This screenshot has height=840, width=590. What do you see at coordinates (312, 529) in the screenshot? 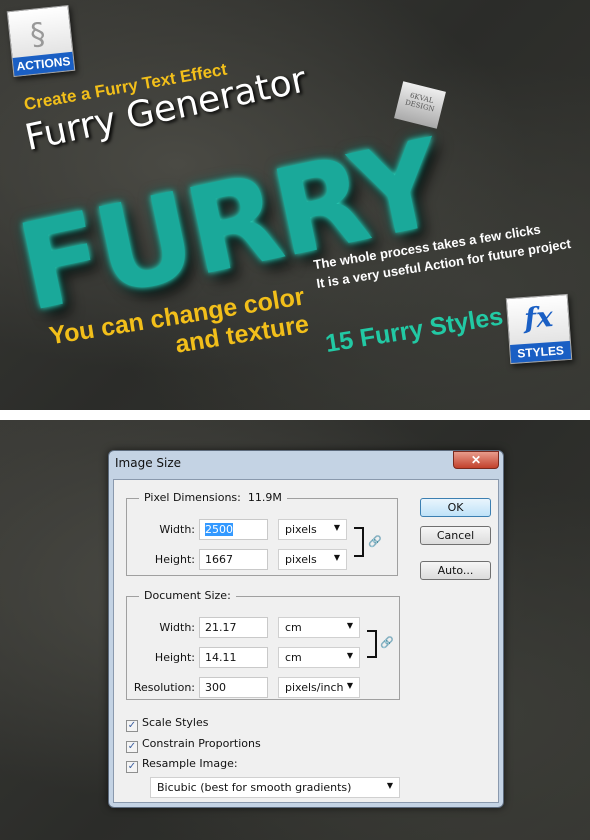
I see `pixel-width-unit-select: pixels ▼` at bounding box center [312, 529].